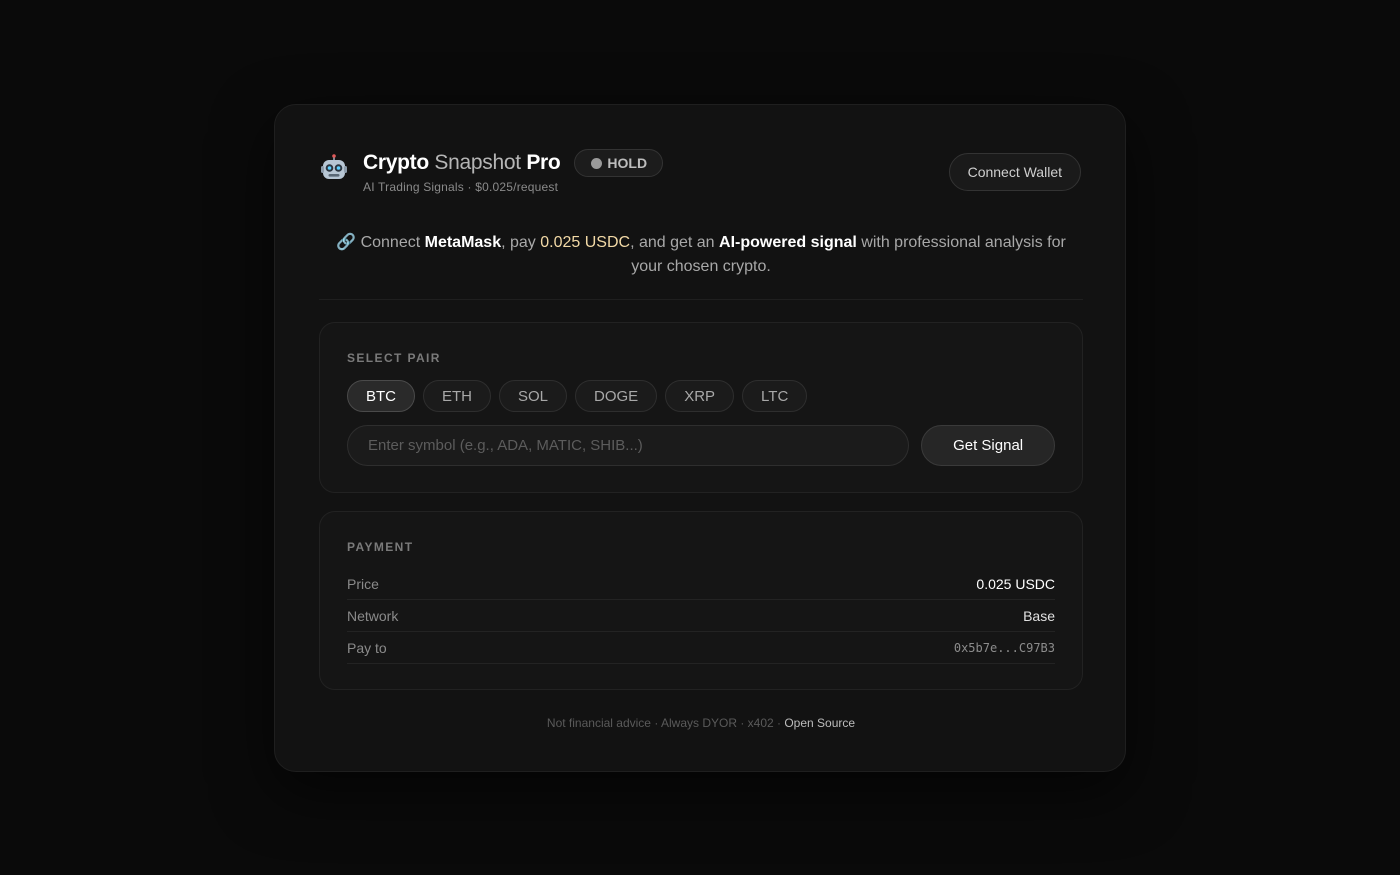  I want to click on payto-address: 0x5b7e...C97B3, so click(1004, 647).